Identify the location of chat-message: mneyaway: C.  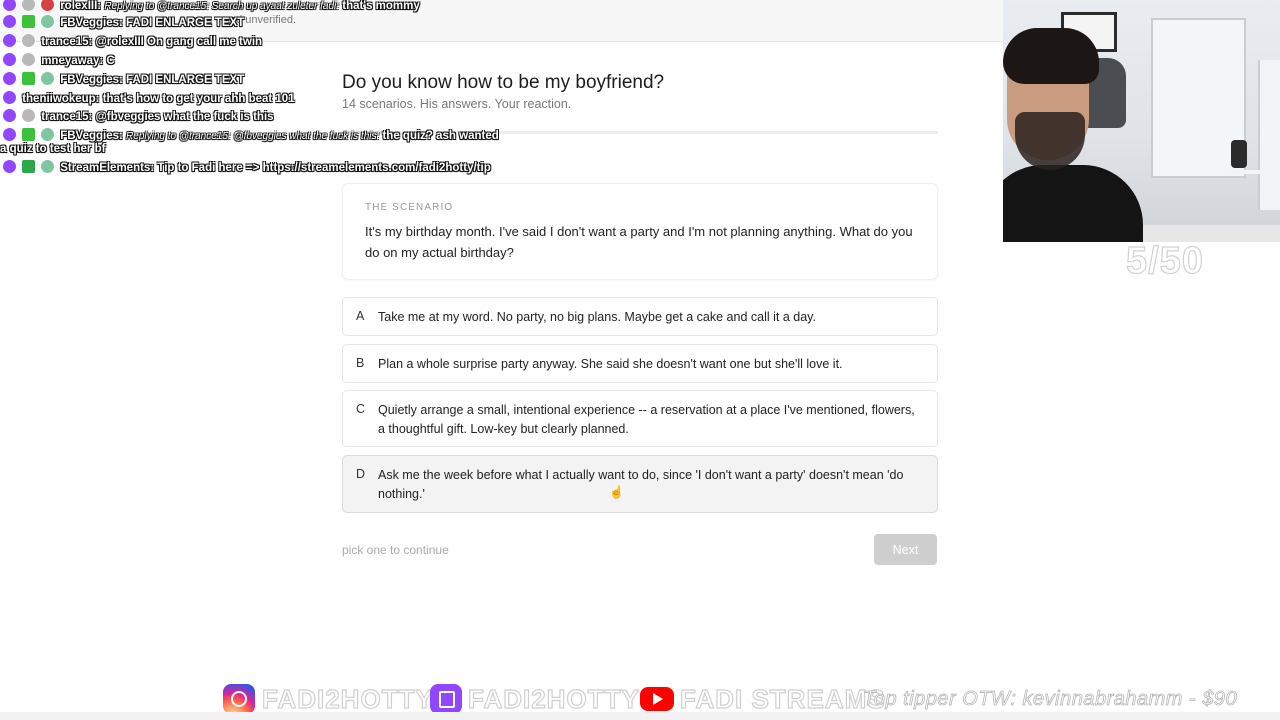
(57, 61).